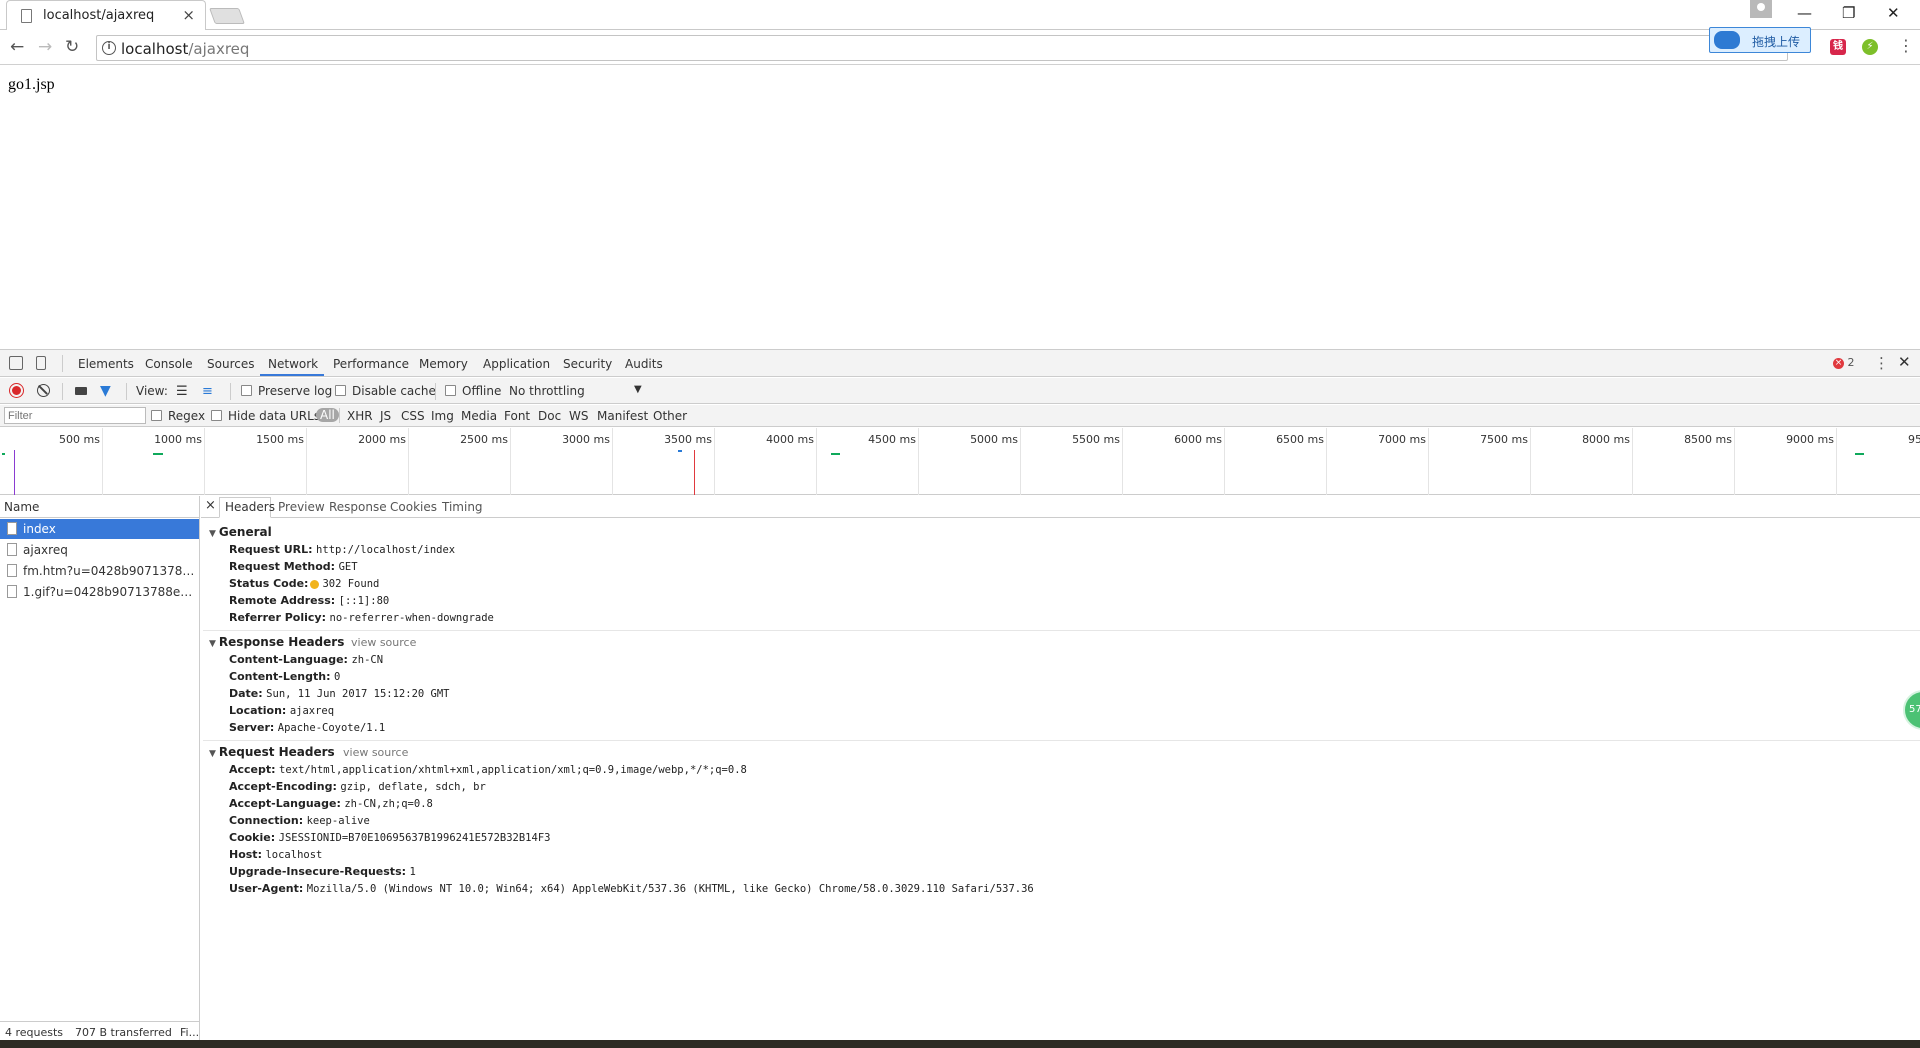 Image resolution: width=1920 pixels, height=1048 pixels. I want to click on reload-icon: ↻, so click(72, 47).